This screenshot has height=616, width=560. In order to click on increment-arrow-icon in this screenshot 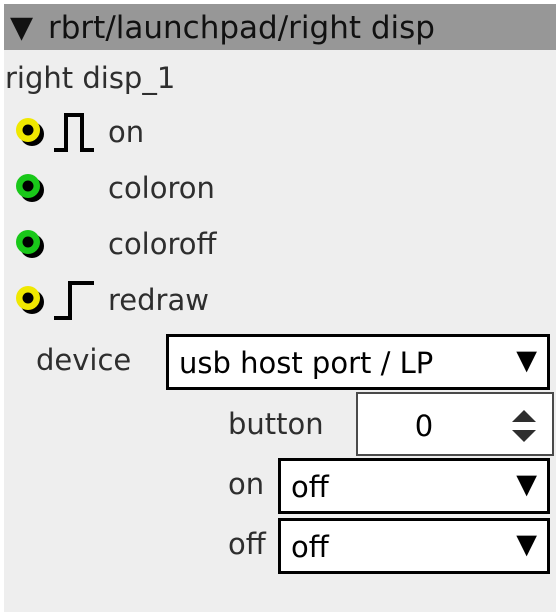, I will do `click(524, 416)`.